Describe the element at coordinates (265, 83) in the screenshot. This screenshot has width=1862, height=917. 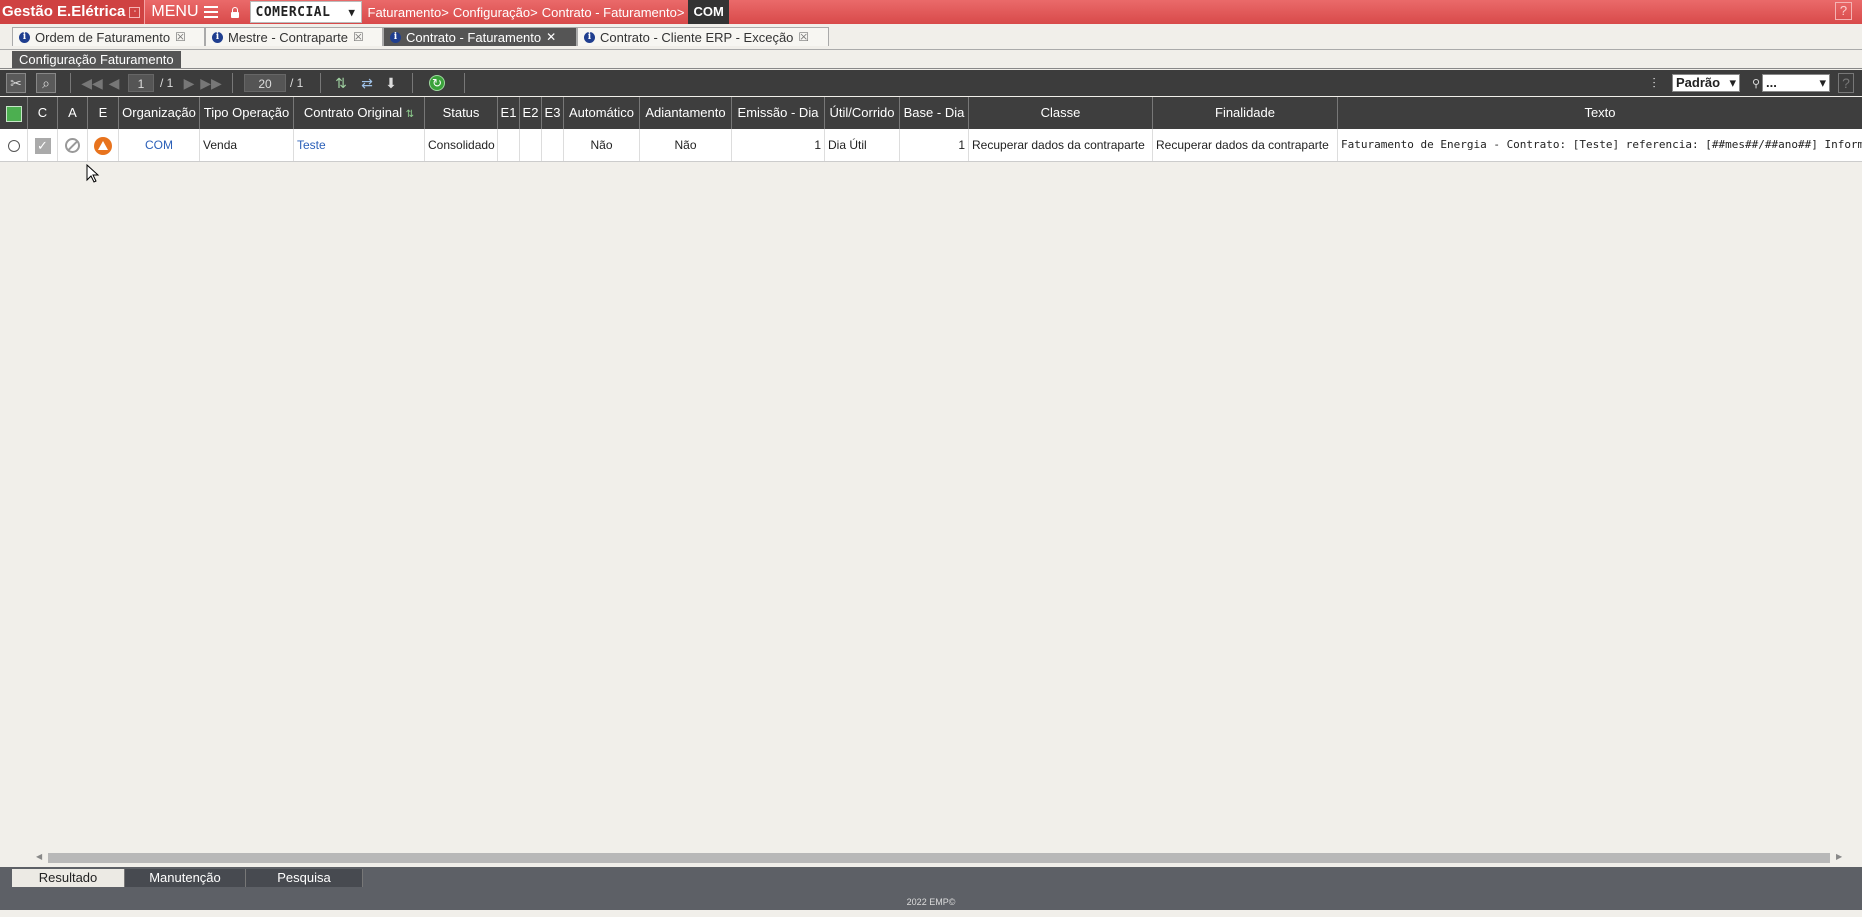
I see `page-size-input: 20` at that location.